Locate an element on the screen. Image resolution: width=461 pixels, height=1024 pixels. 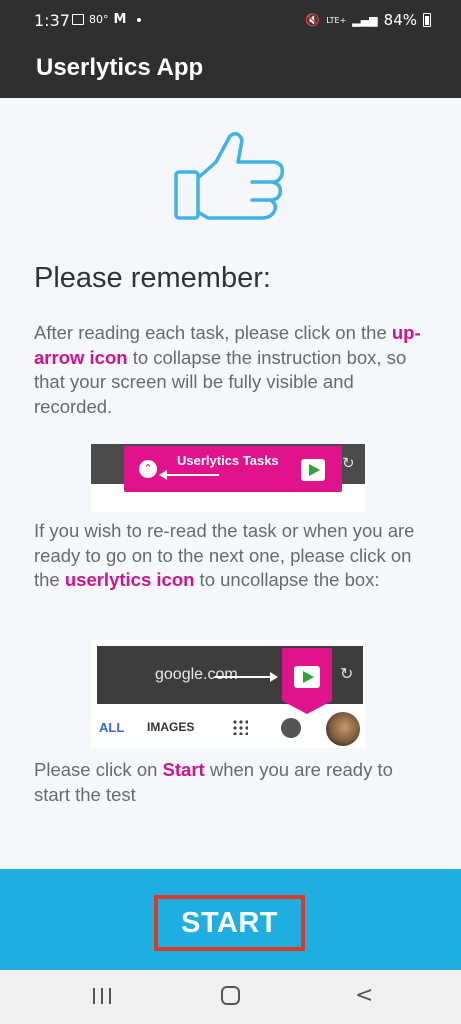
app-bar: Userlytics App is located at coordinates (230, 70).